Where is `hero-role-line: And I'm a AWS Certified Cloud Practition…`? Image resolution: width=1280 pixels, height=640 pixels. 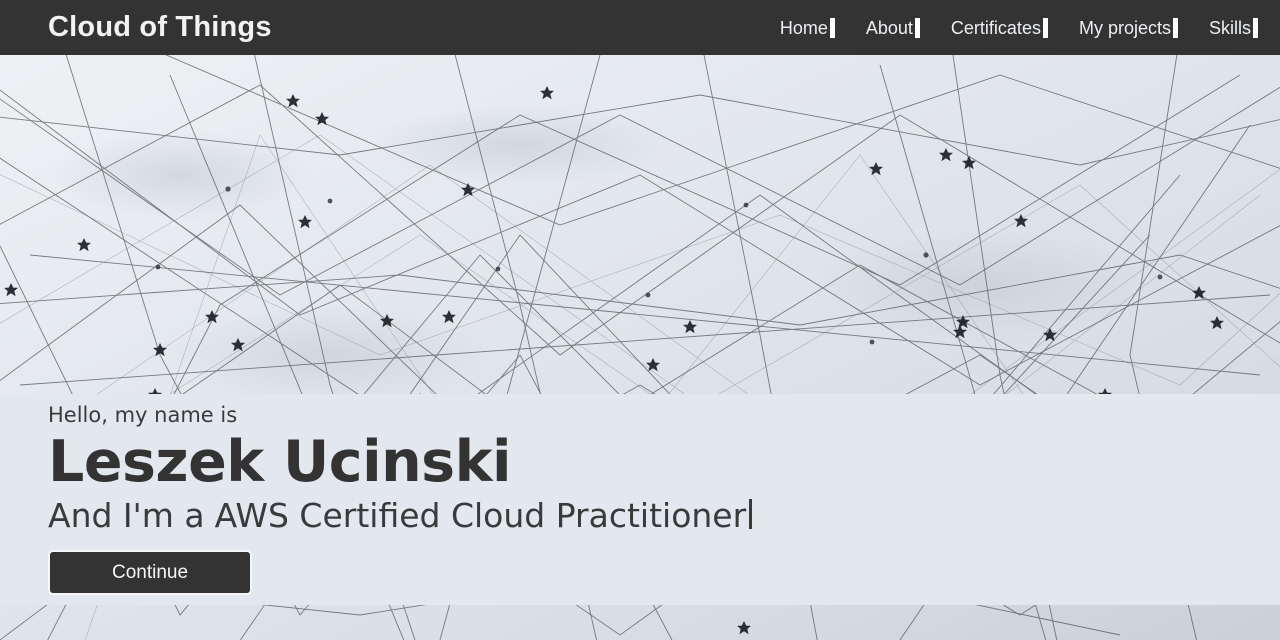
hero-role-line: And I'm a AWS Certified Cloud Practition… is located at coordinates (664, 516).